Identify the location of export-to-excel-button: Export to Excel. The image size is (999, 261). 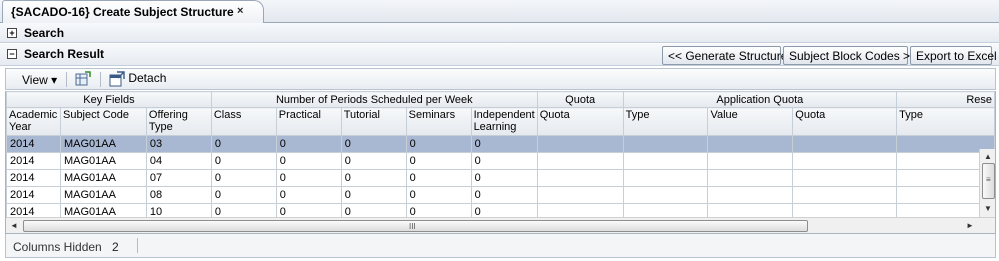
(953, 55).